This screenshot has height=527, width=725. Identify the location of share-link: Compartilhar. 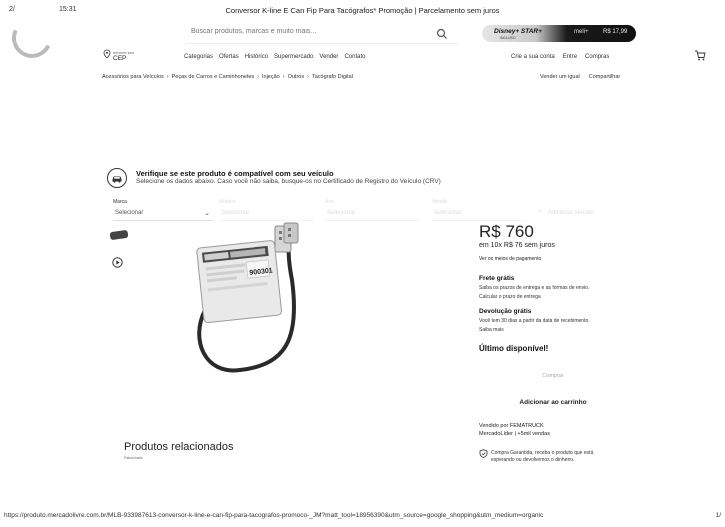
(604, 77).